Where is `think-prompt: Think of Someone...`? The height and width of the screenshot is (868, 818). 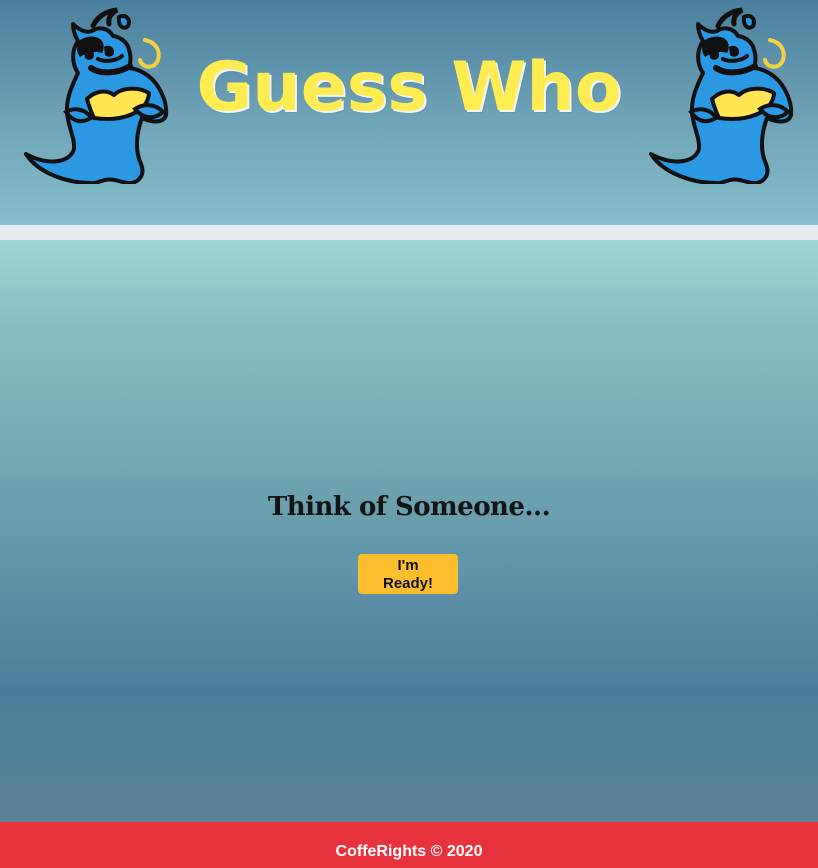 think-prompt: Think of Someone... is located at coordinates (409, 507).